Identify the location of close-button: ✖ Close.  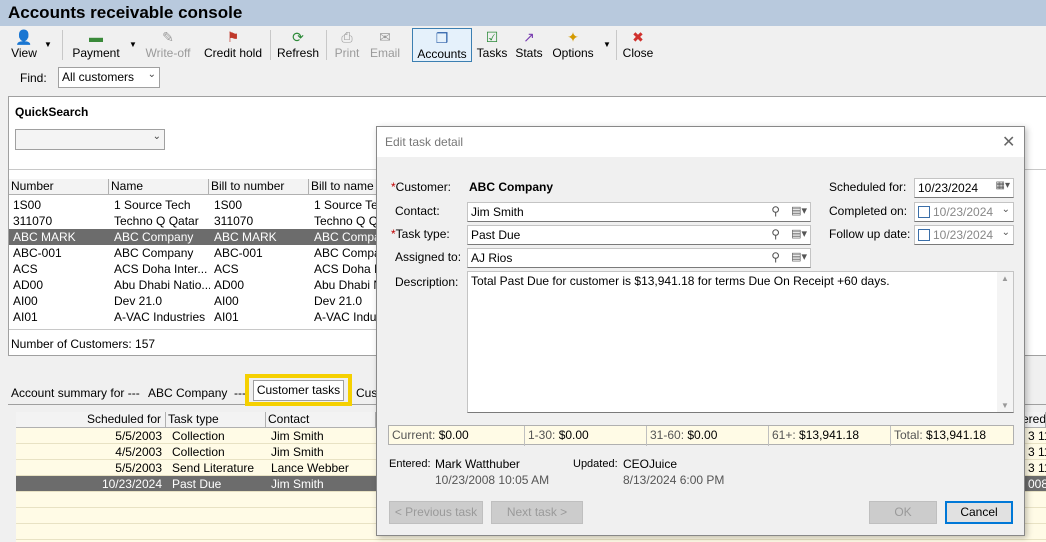
(638, 45).